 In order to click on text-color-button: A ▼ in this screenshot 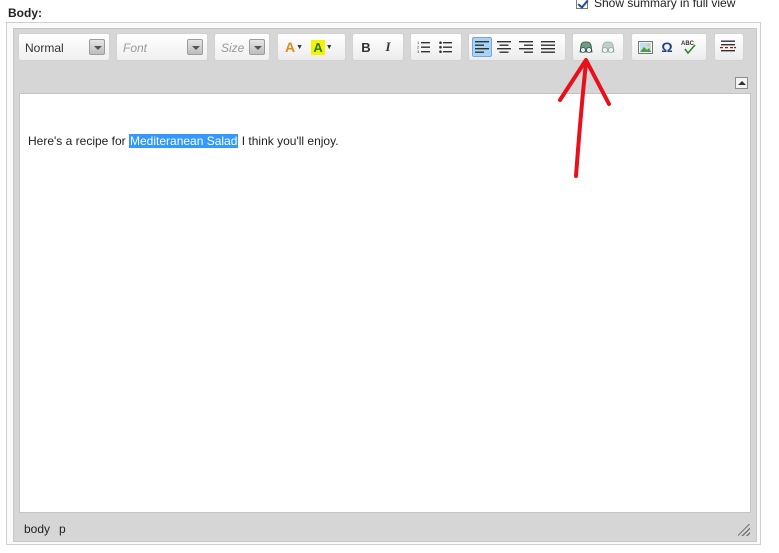, I will do `click(294, 47)`.